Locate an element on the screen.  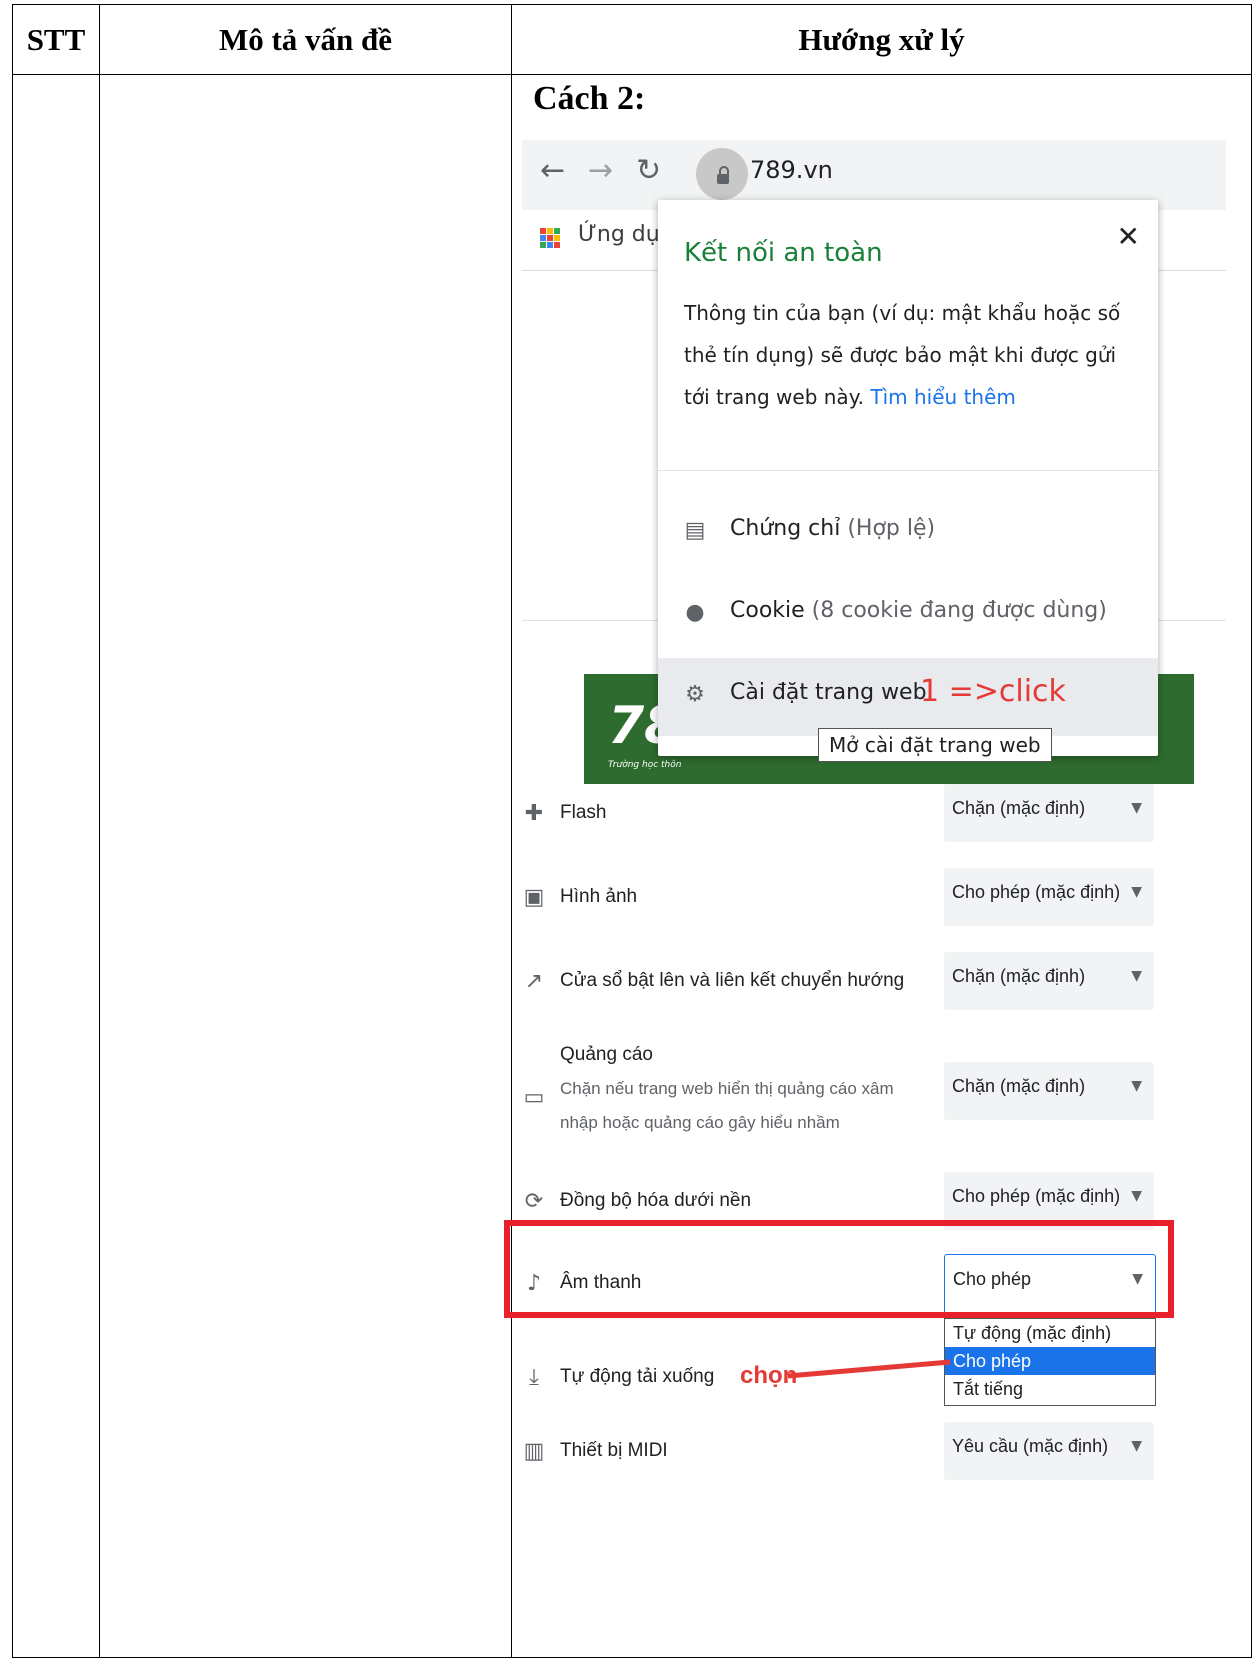
annotation-arrow-line is located at coordinates (869, 1369).